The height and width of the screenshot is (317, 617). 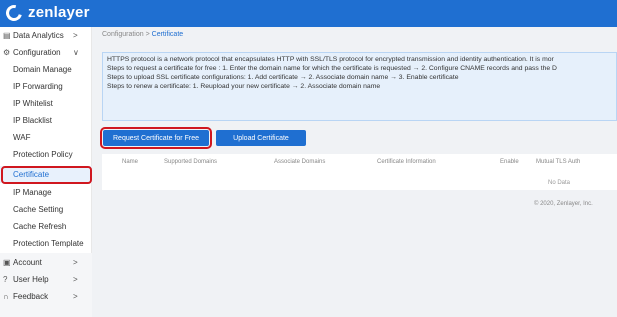 What do you see at coordinates (5, 279) in the screenshot?
I see `help-icon: ?` at bounding box center [5, 279].